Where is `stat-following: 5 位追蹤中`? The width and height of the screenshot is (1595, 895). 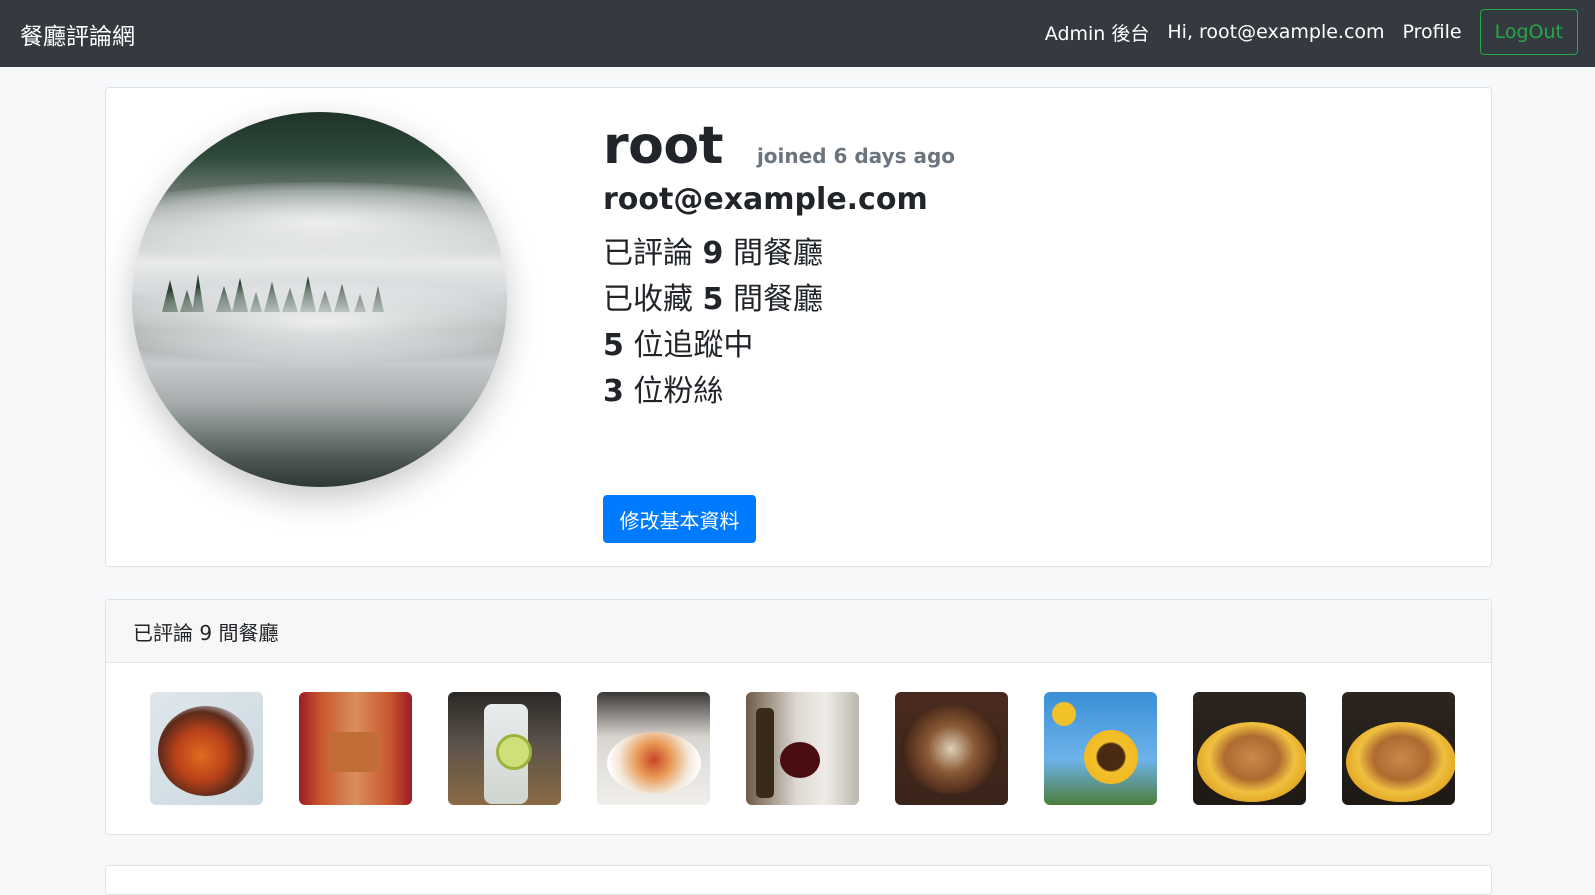
stat-following: 5 位追蹤中 is located at coordinates (779, 346).